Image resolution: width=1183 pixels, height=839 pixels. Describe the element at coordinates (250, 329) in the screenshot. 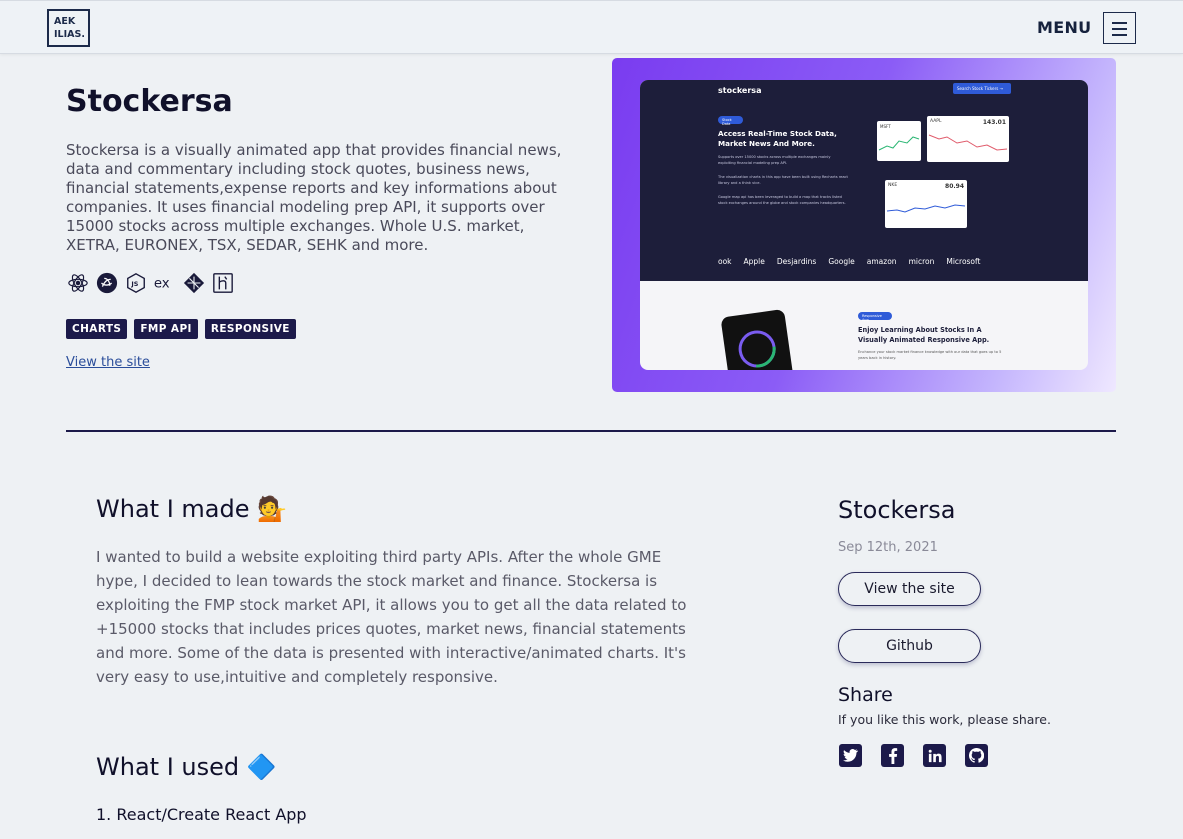

I see `tag-responsive: RESPONSIVE` at that location.